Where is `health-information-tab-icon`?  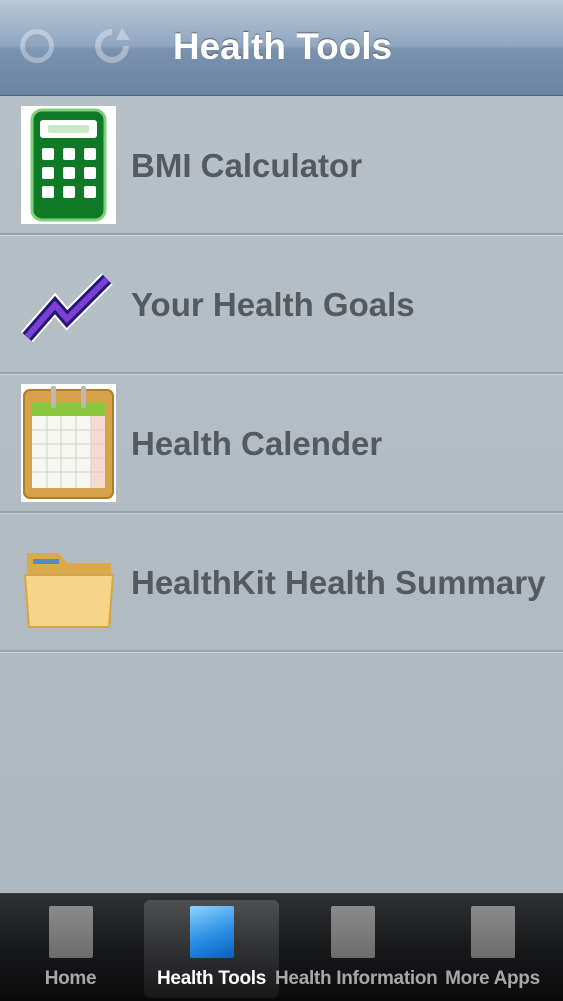 health-information-tab-icon is located at coordinates (352, 932).